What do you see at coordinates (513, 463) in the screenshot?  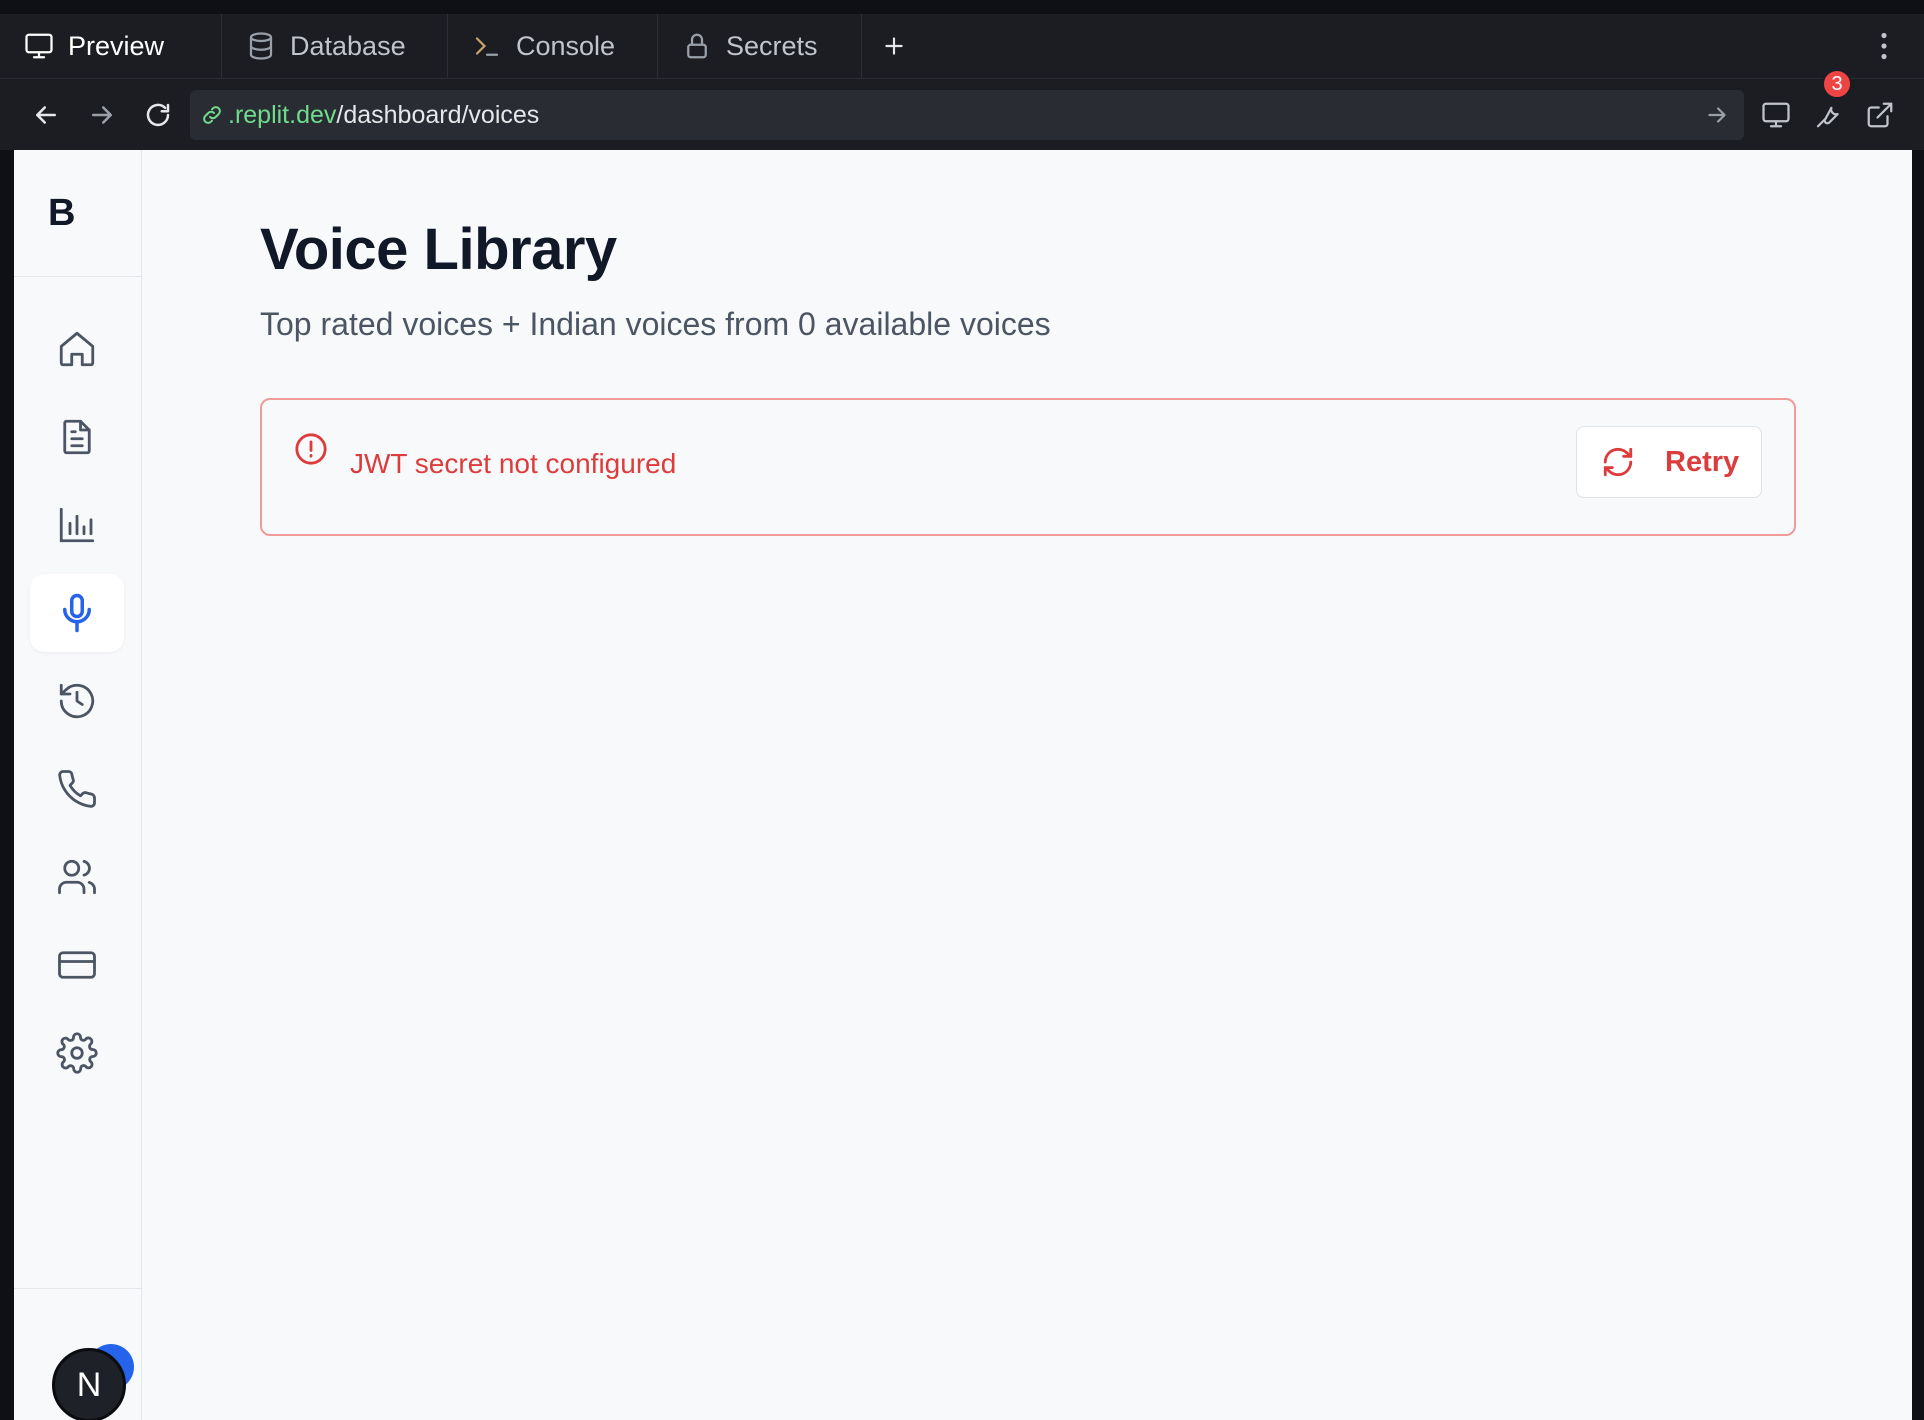 I see `error-message: JWT secret not configured` at bounding box center [513, 463].